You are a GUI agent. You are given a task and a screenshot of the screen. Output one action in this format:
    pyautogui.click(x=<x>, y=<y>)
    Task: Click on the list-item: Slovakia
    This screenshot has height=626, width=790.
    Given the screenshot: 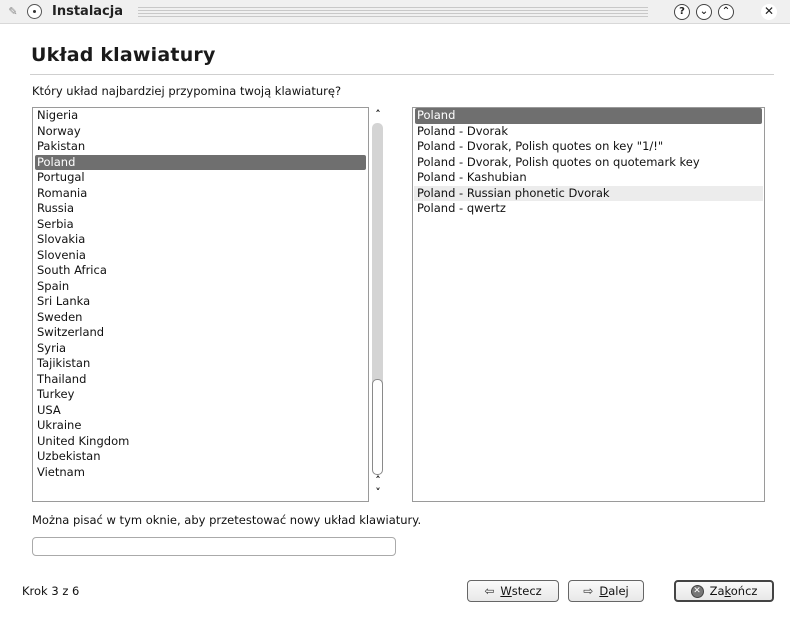 What is the action you would take?
    pyautogui.click(x=200, y=240)
    